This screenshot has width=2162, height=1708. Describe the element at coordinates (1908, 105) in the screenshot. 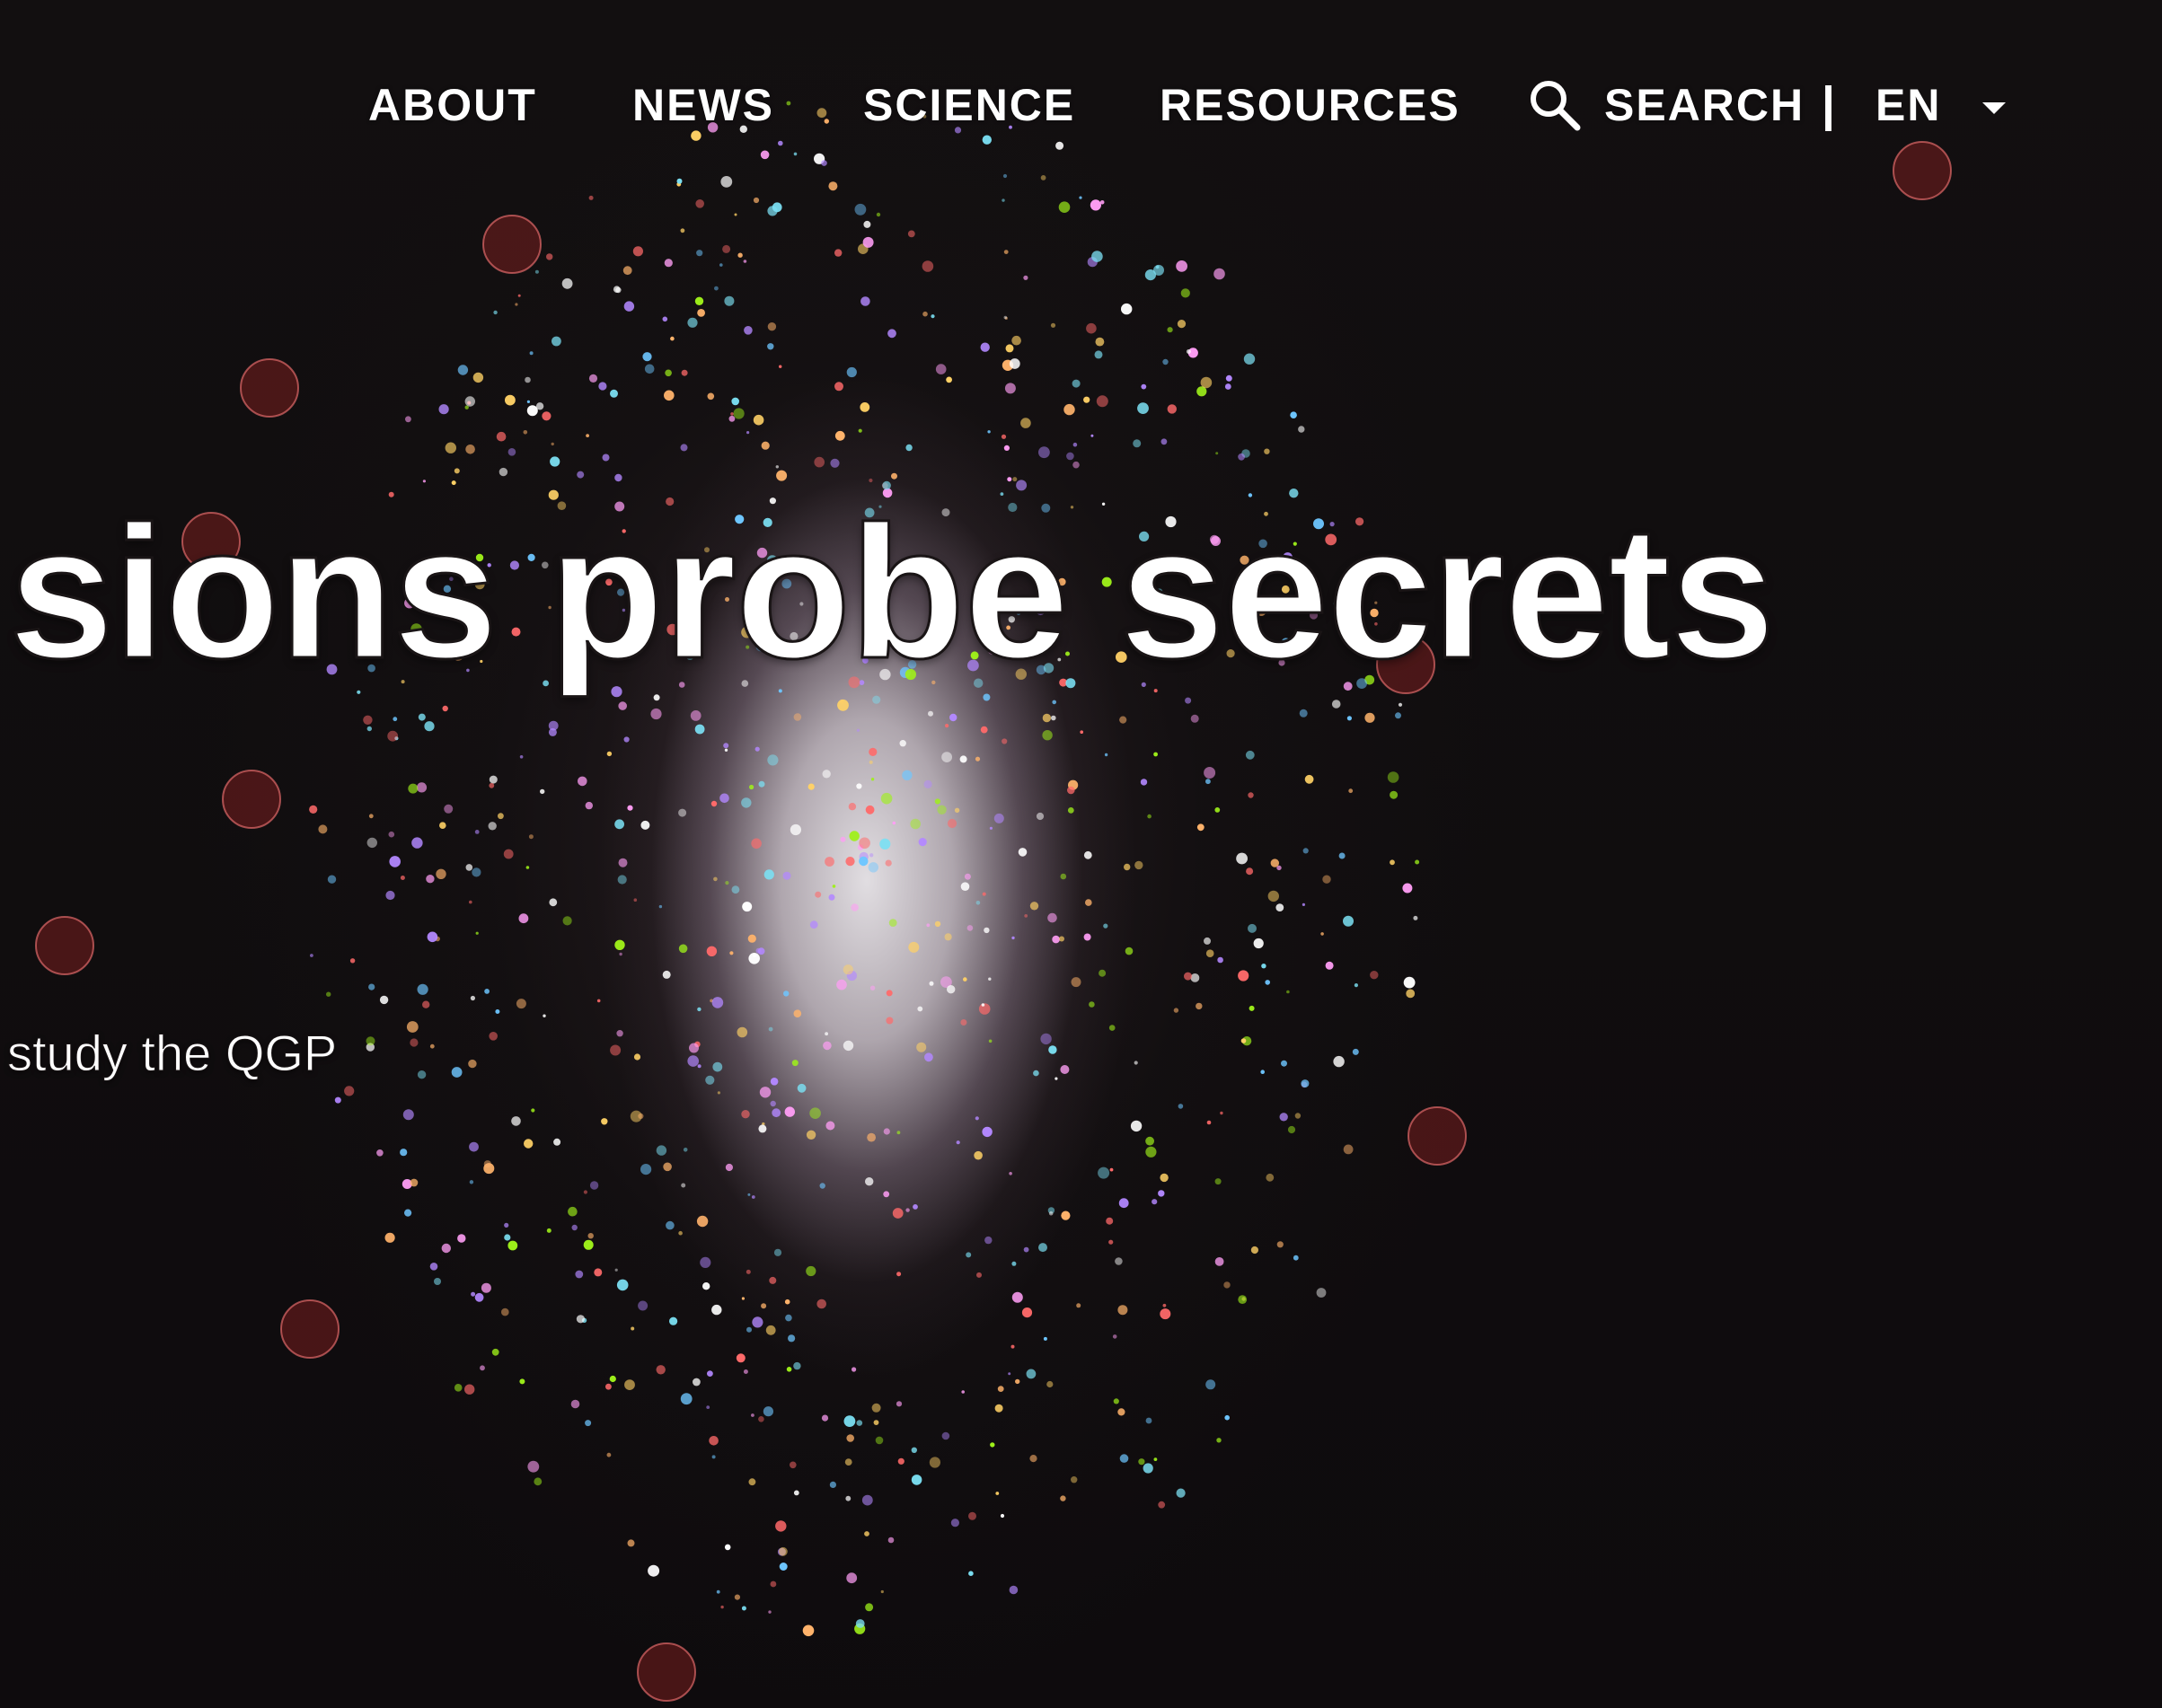

I see `language-label: EN` at that location.